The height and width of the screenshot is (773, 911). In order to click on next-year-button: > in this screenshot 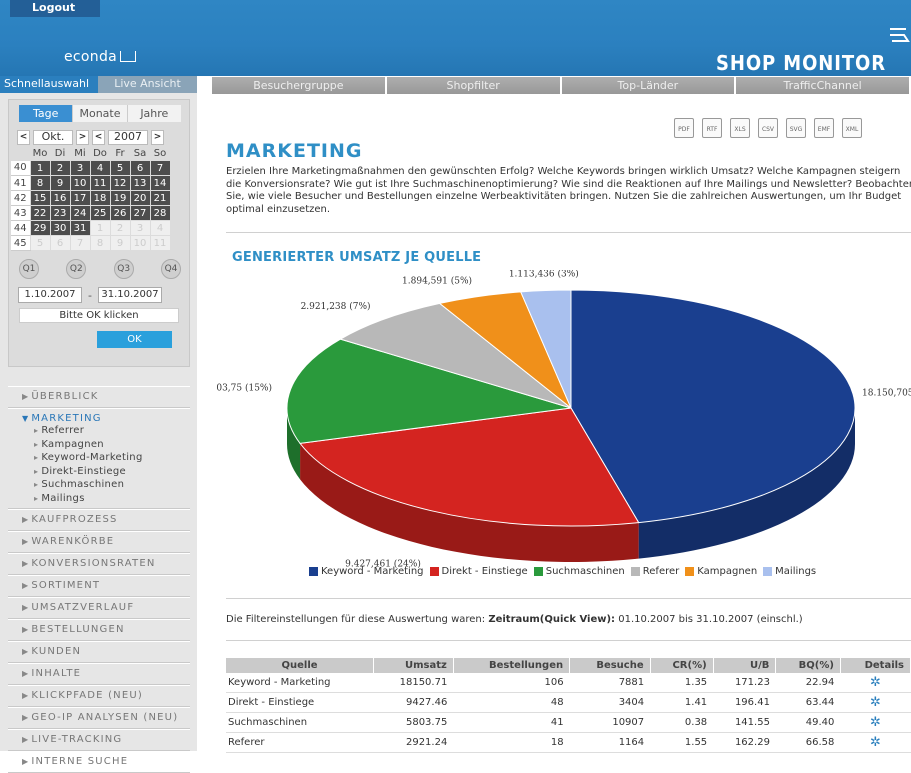, I will do `click(157, 137)`.